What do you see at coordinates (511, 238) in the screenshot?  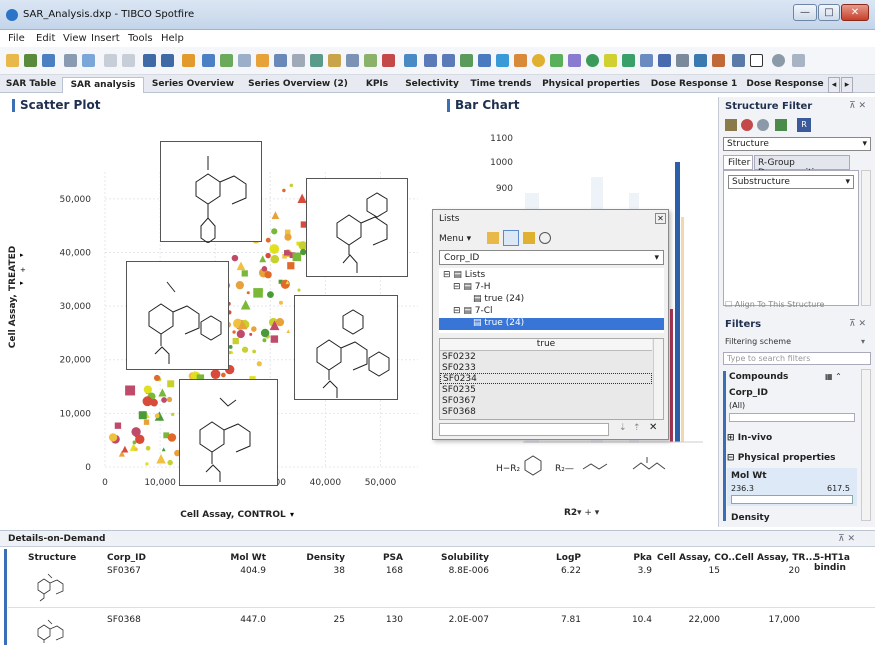 I see `find-icon` at bounding box center [511, 238].